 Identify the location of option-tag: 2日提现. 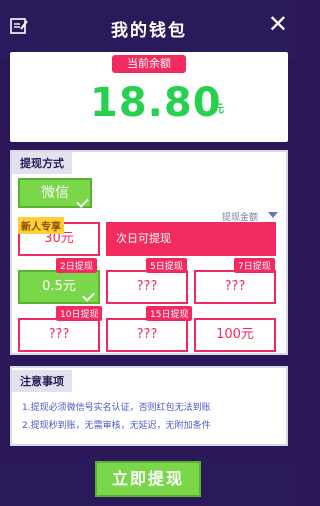
(76, 265).